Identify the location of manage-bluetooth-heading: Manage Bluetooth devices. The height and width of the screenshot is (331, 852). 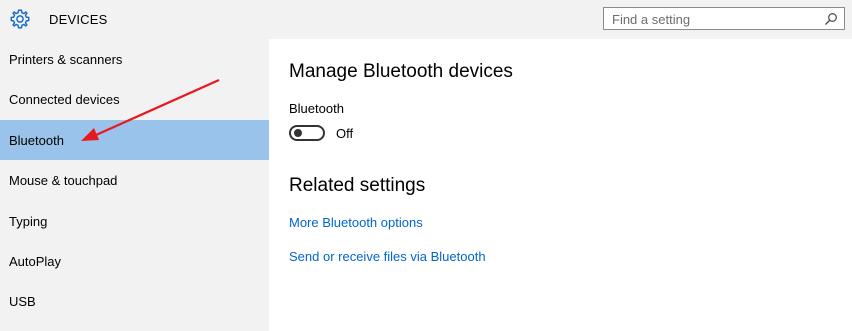
(401, 71).